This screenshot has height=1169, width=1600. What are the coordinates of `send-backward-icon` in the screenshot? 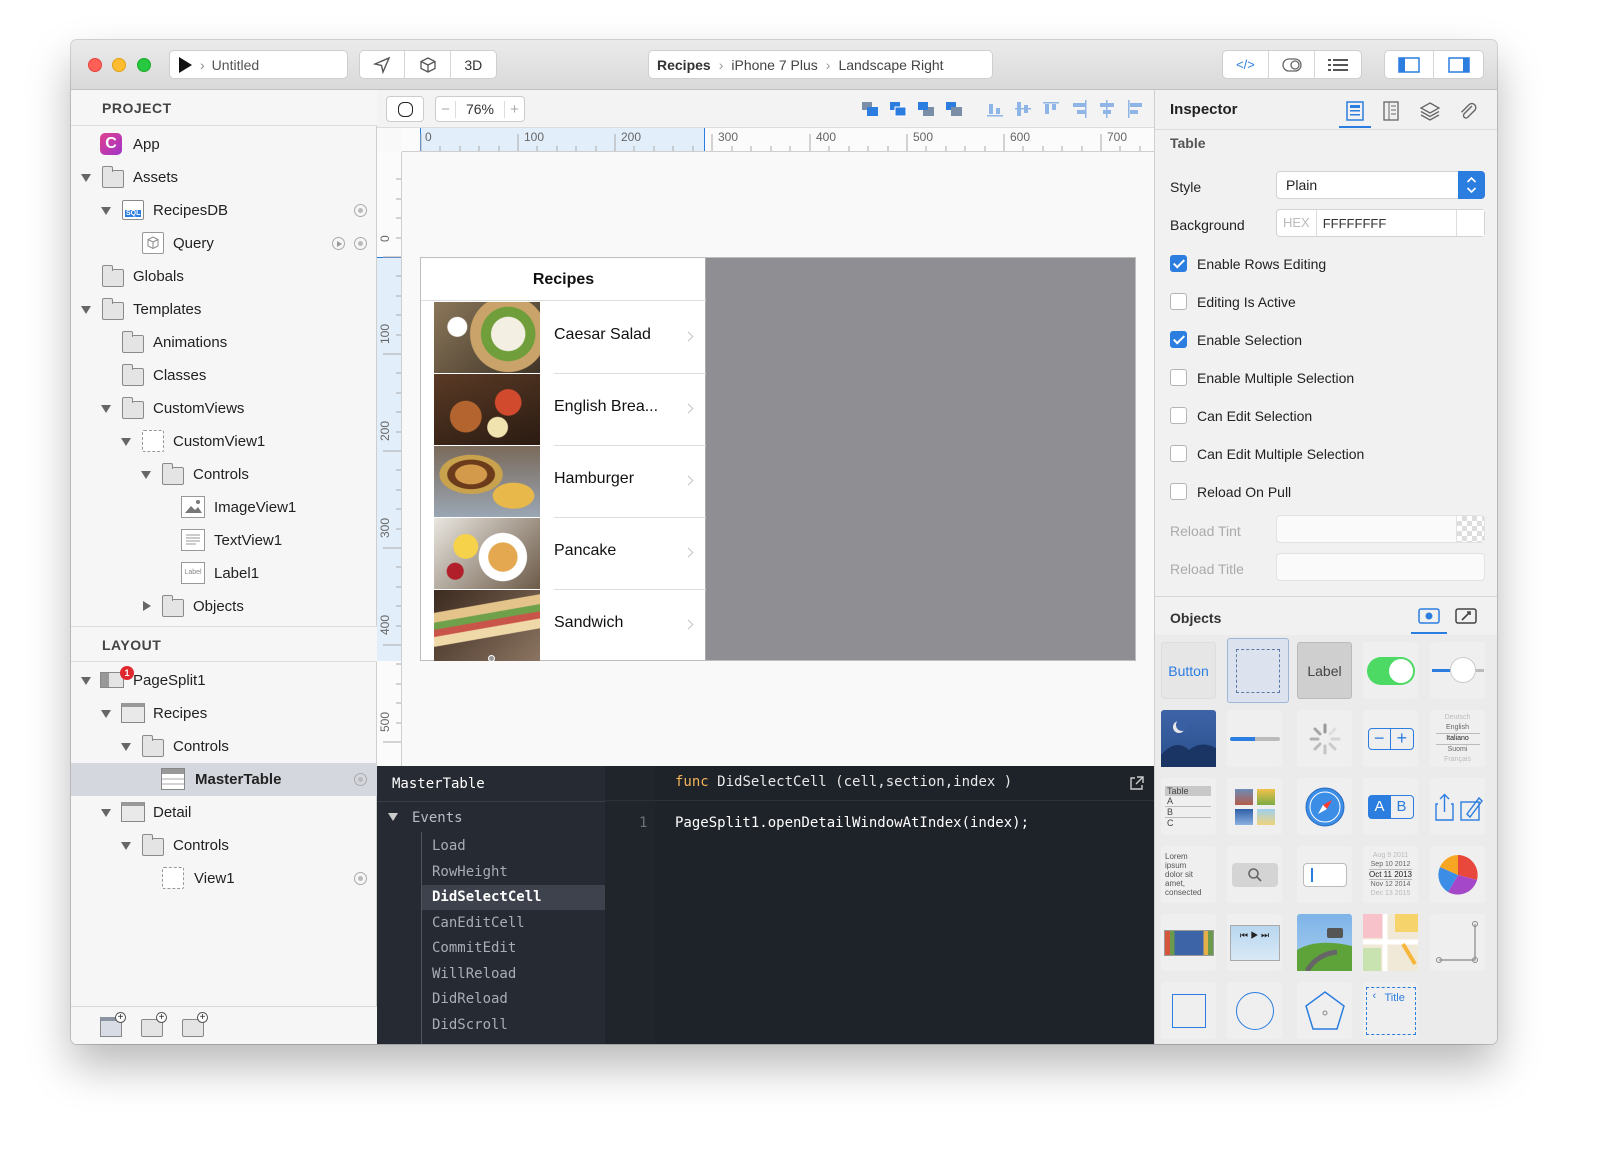 It's located at (926, 111).